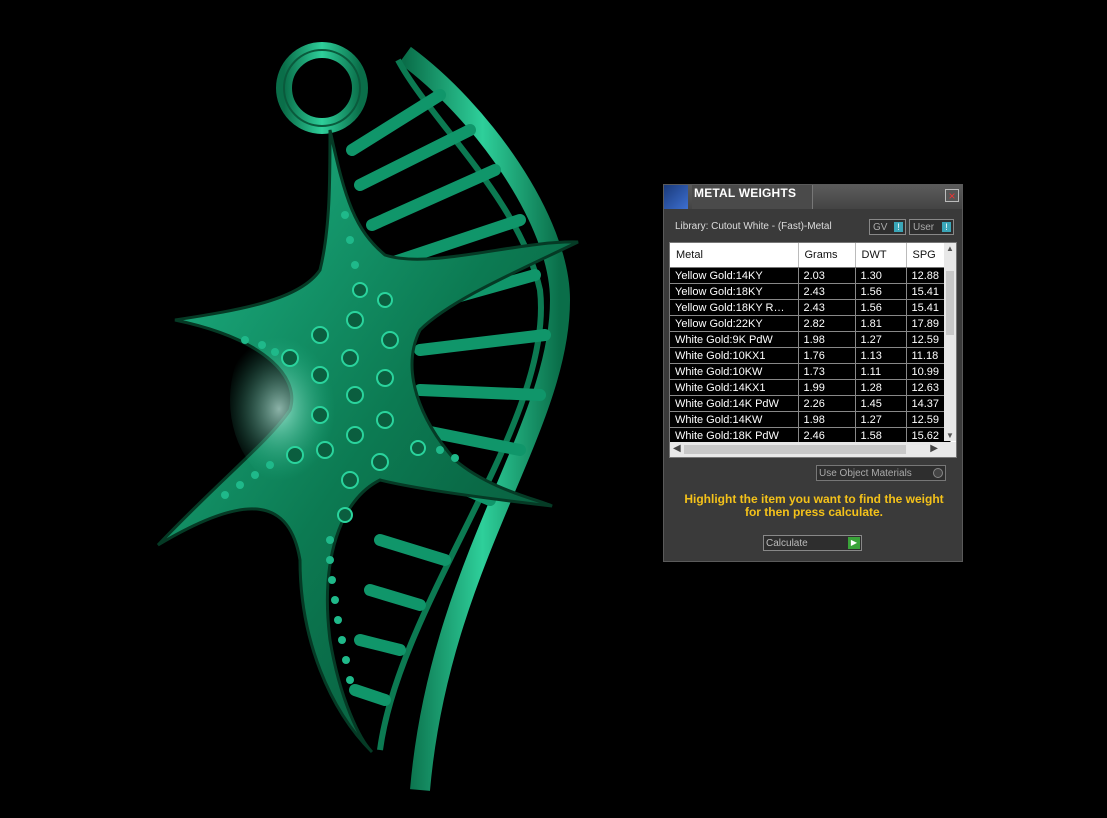 This screenshot has height=818, width=1107. Describe the element at coordinates (881, 323) in the screenshot. I see `cell-dwt: 1.81` at that location.